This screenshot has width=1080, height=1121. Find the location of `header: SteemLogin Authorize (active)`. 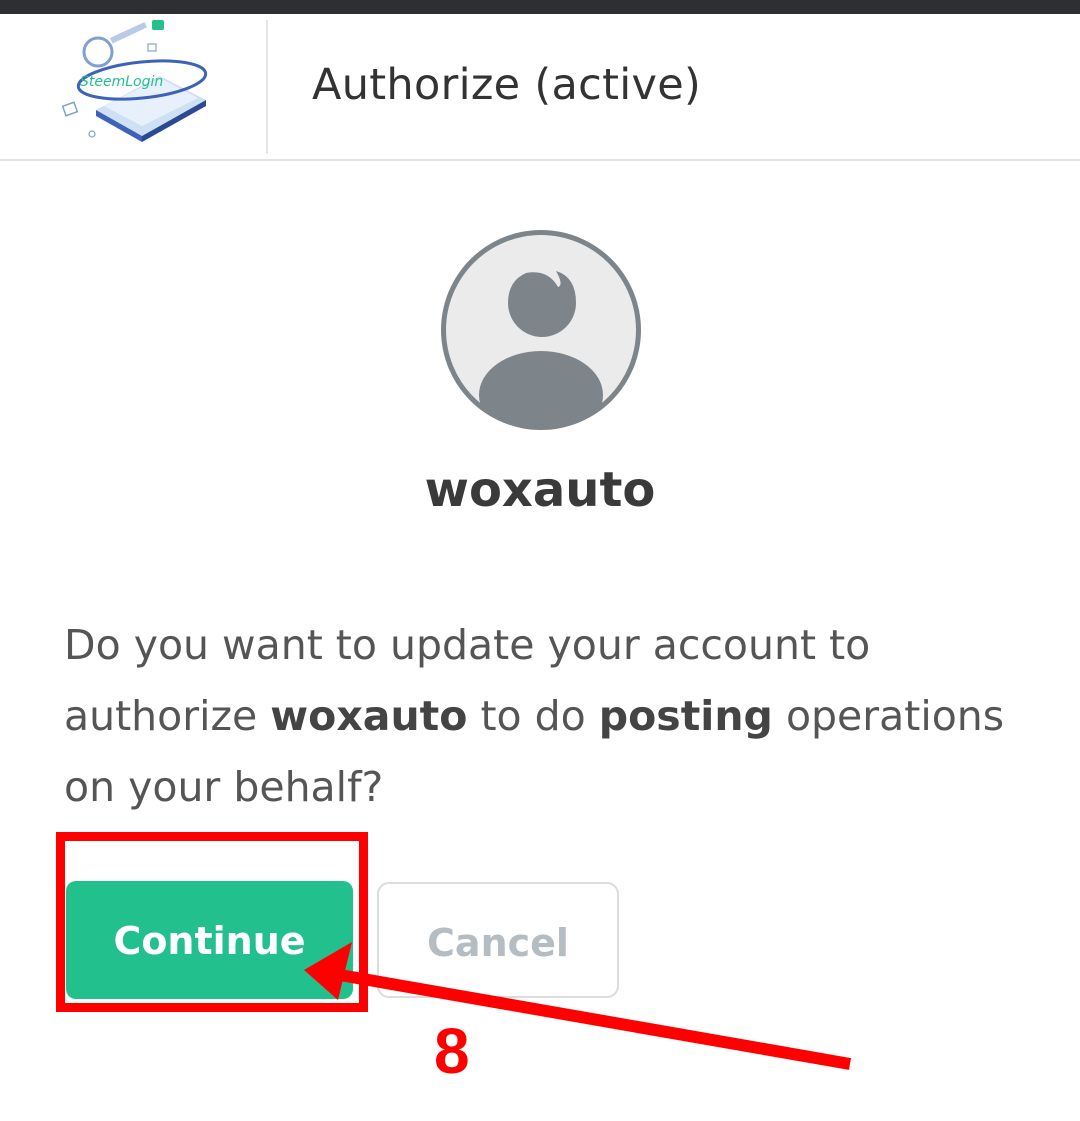

header: SteemLogin Authorize (active) is located at coordinates (540, 87).